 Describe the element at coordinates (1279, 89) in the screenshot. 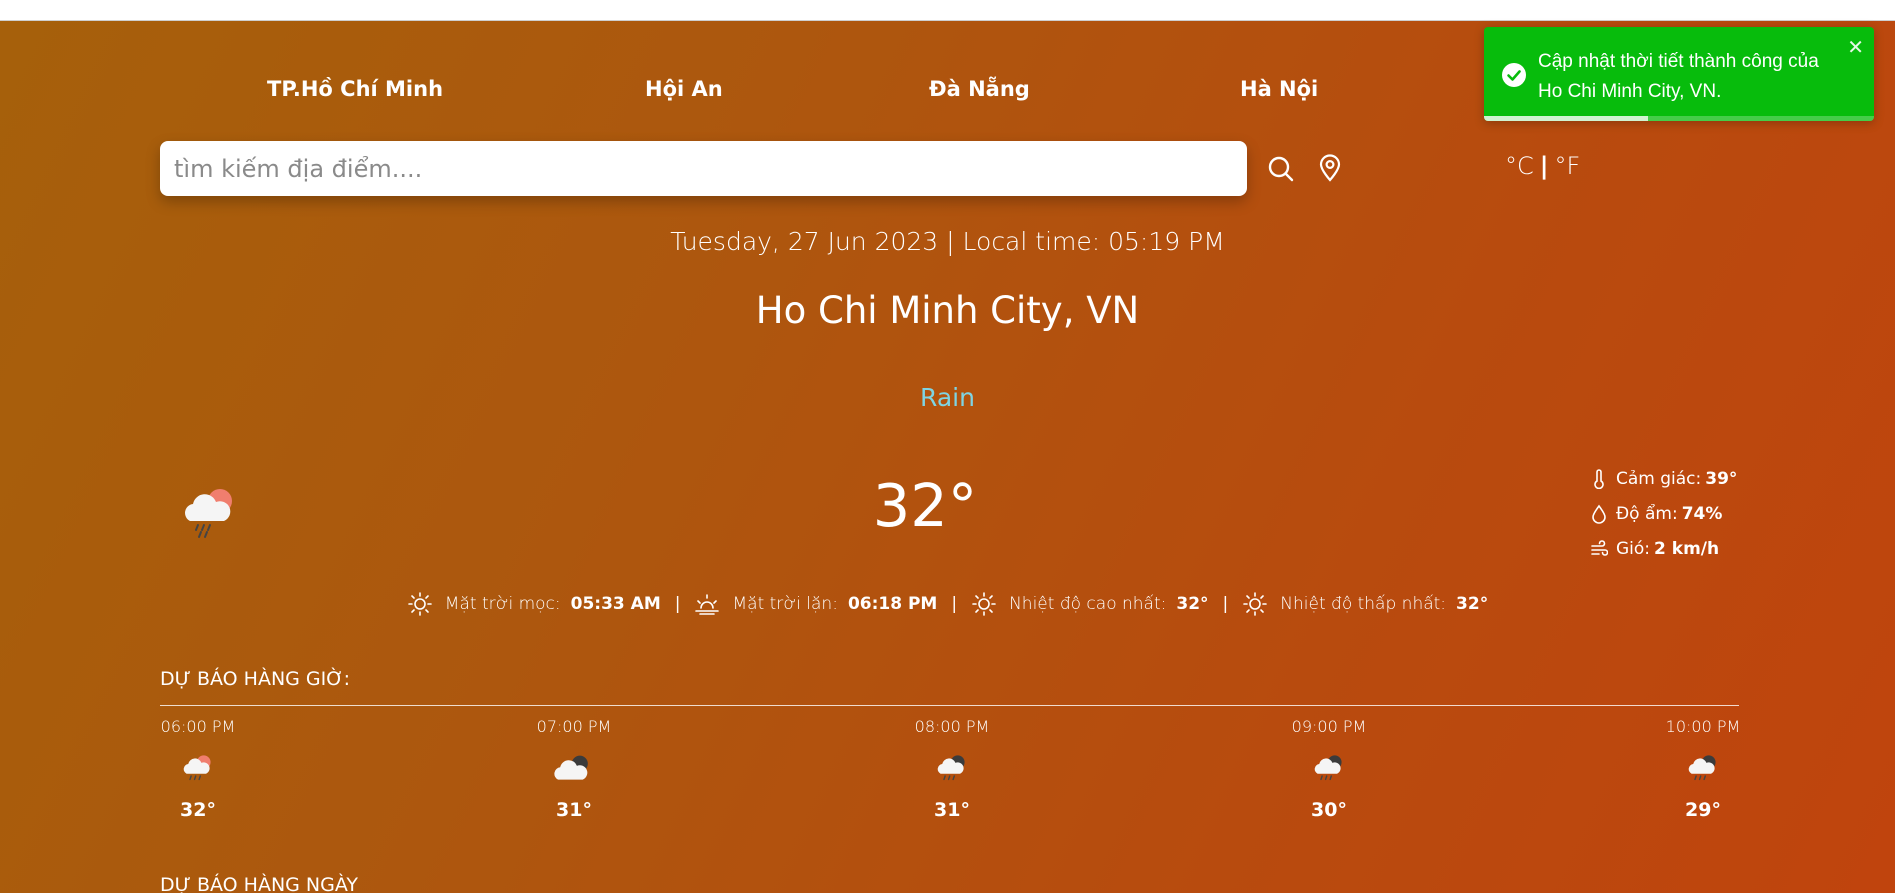

I see `city-link-ha-noi: Hà Nội` at that location.